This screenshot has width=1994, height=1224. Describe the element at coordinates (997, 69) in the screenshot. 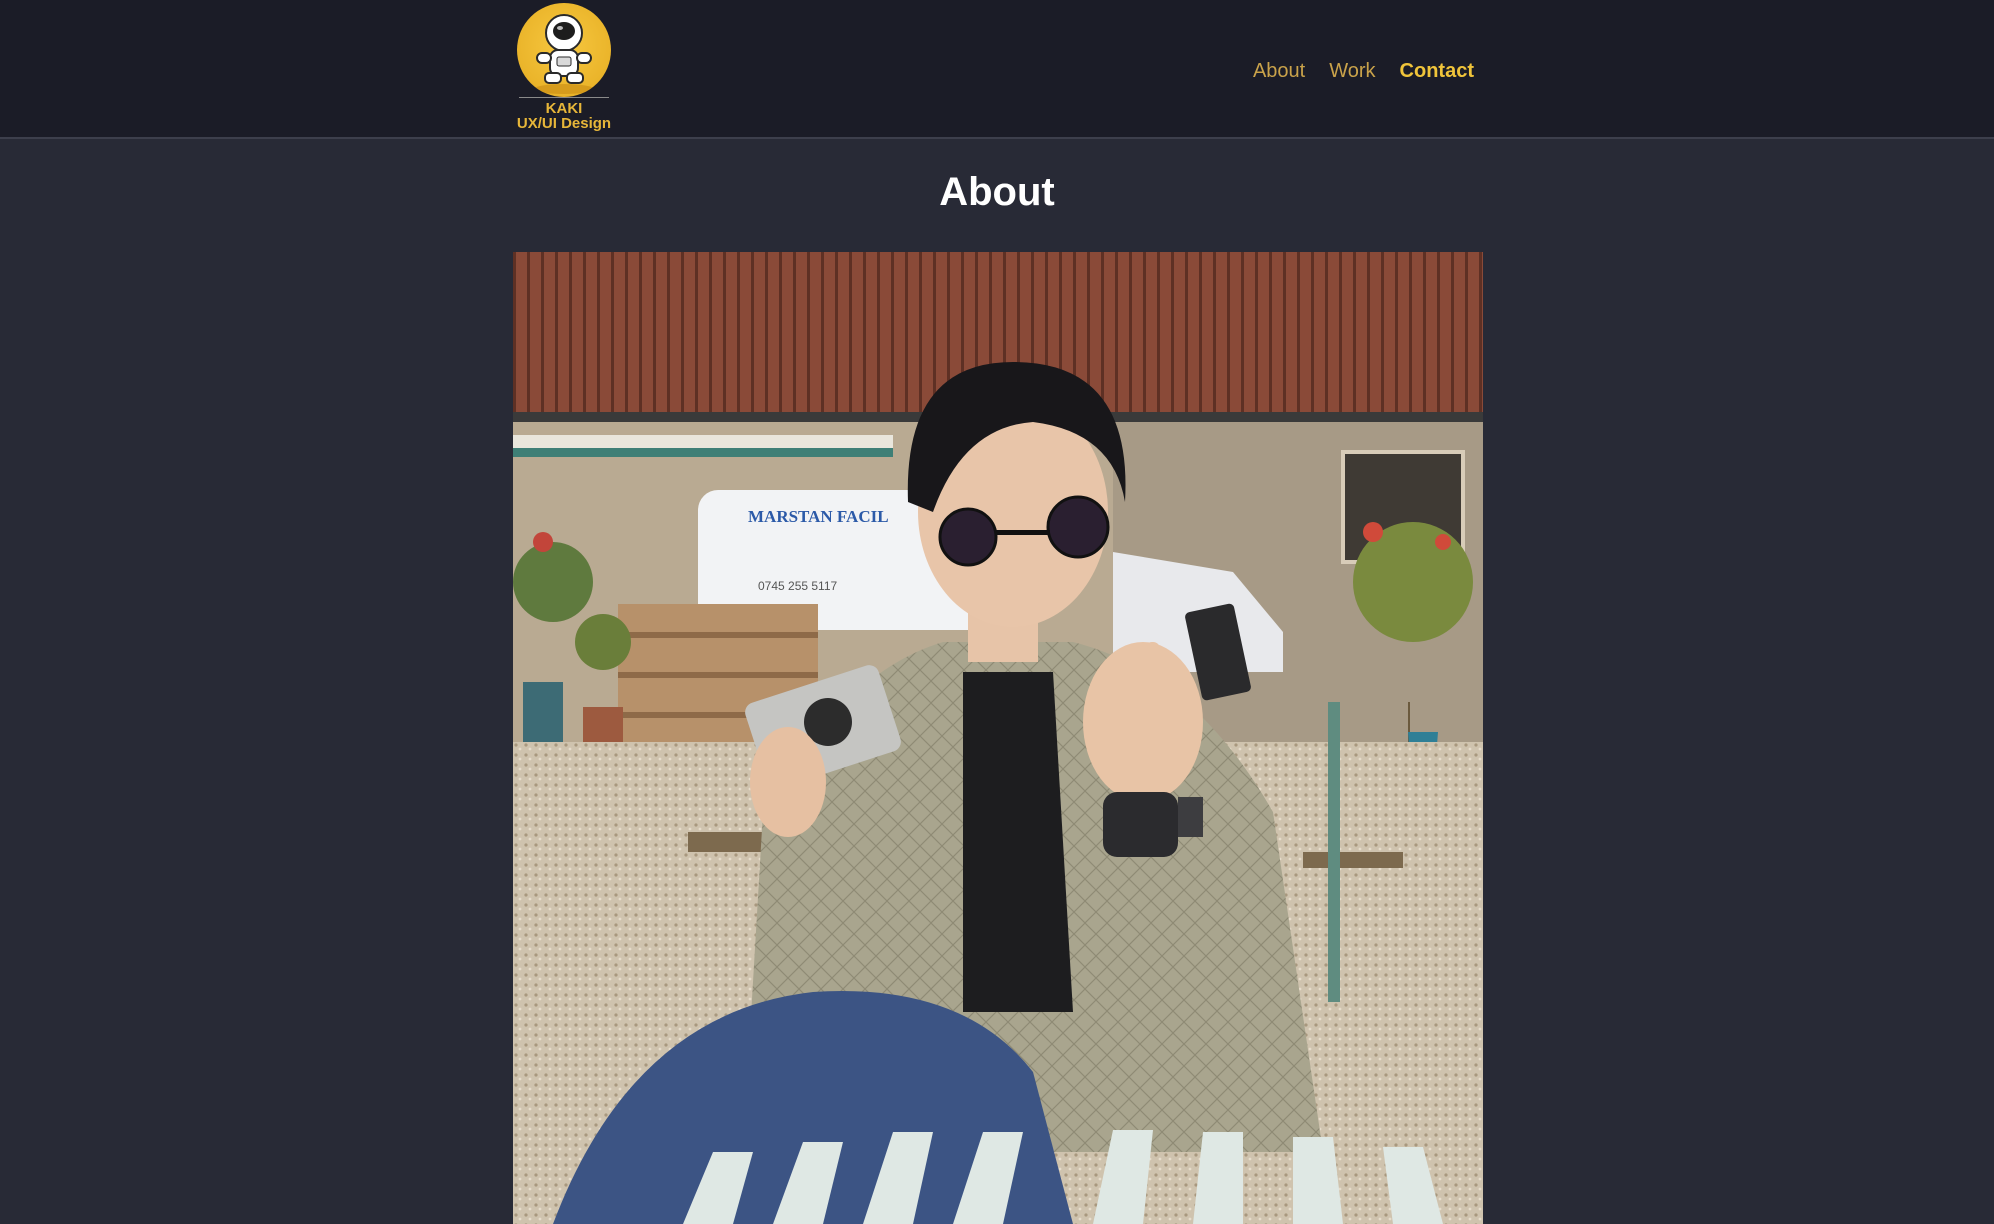

I see `site-header: KAKI UX/UI Design About Work Contact` at that location.